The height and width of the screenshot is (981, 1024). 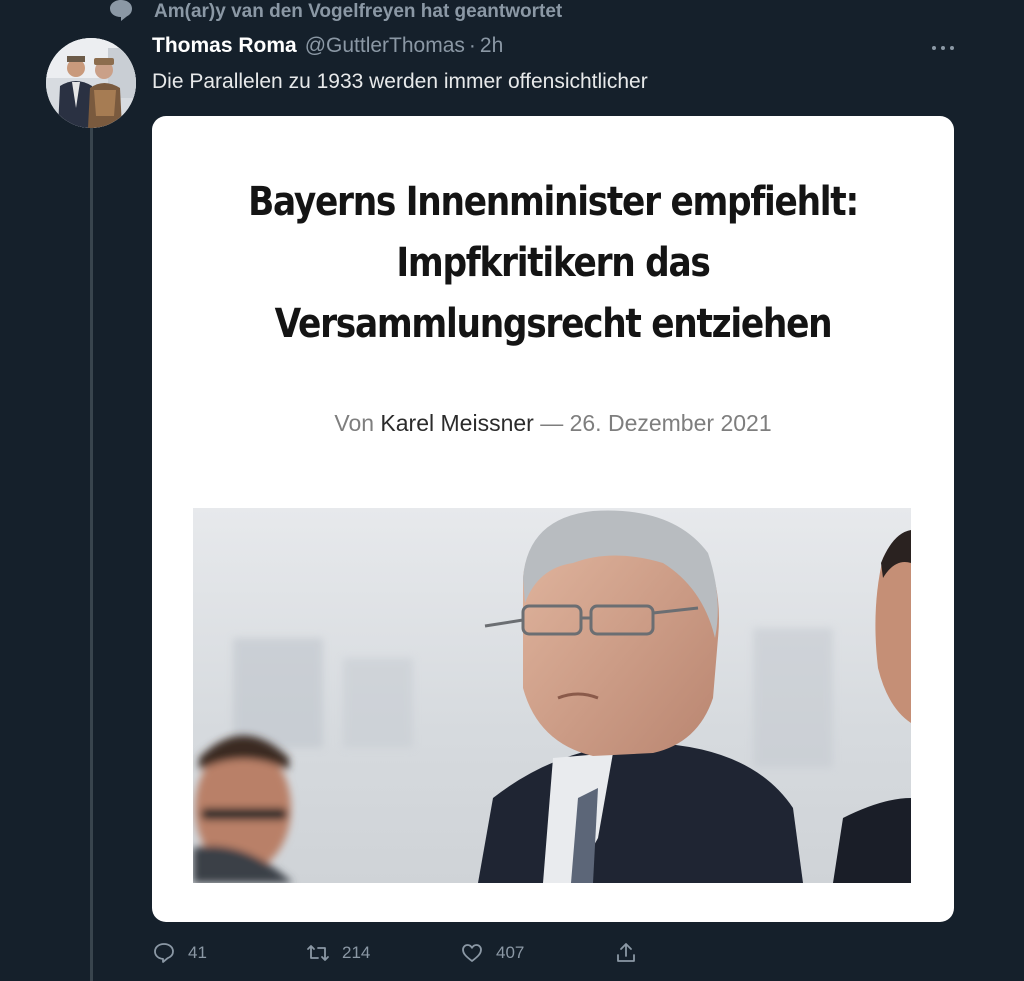 What do you see at coordinates (553, 202) in the screenshot?
I see `headline-line-1: Bayerns Innenminister empfiehlt:` at bounding box center [553, 202].